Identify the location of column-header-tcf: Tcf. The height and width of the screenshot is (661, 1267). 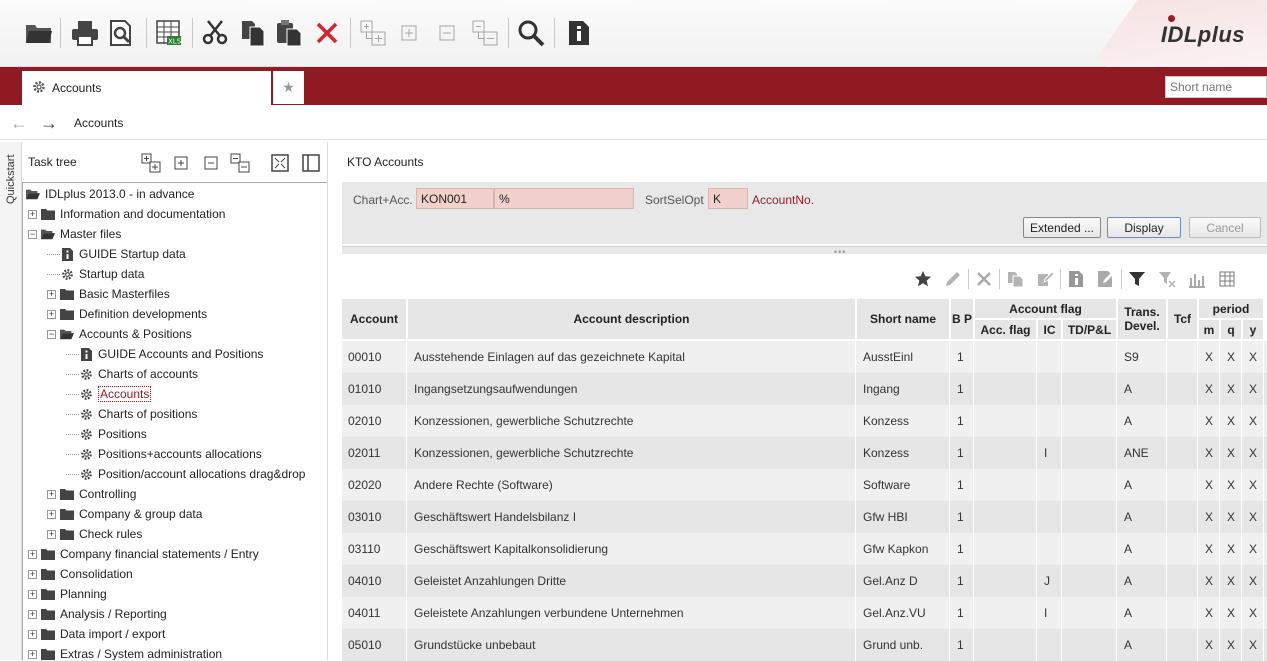
(1182, 319).